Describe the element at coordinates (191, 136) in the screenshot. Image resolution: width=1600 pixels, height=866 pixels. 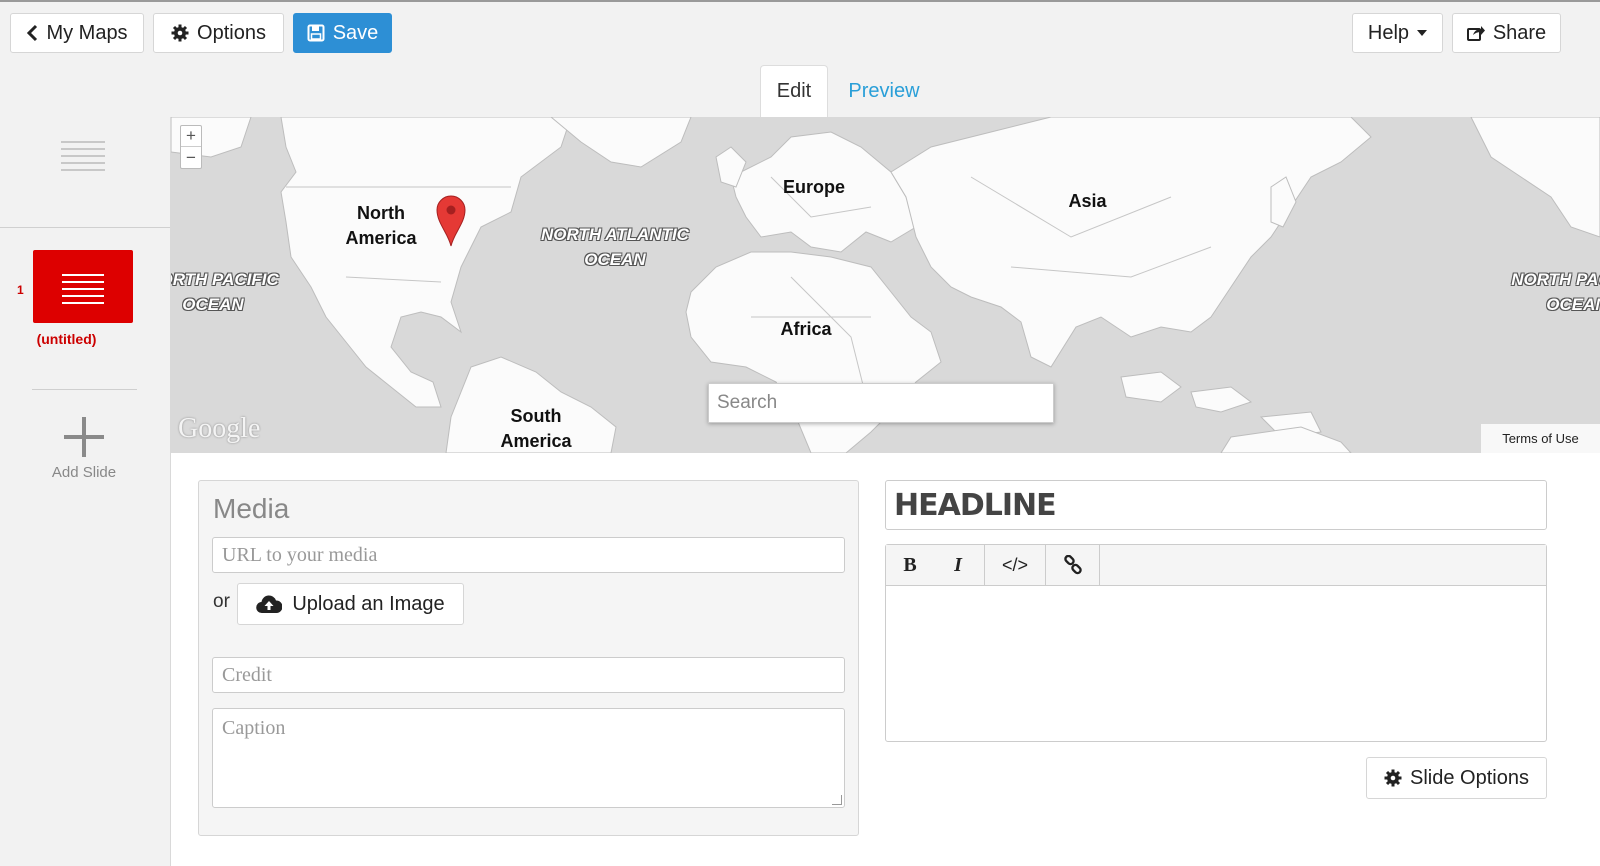
I see `zoom-in-button: +` at that location.